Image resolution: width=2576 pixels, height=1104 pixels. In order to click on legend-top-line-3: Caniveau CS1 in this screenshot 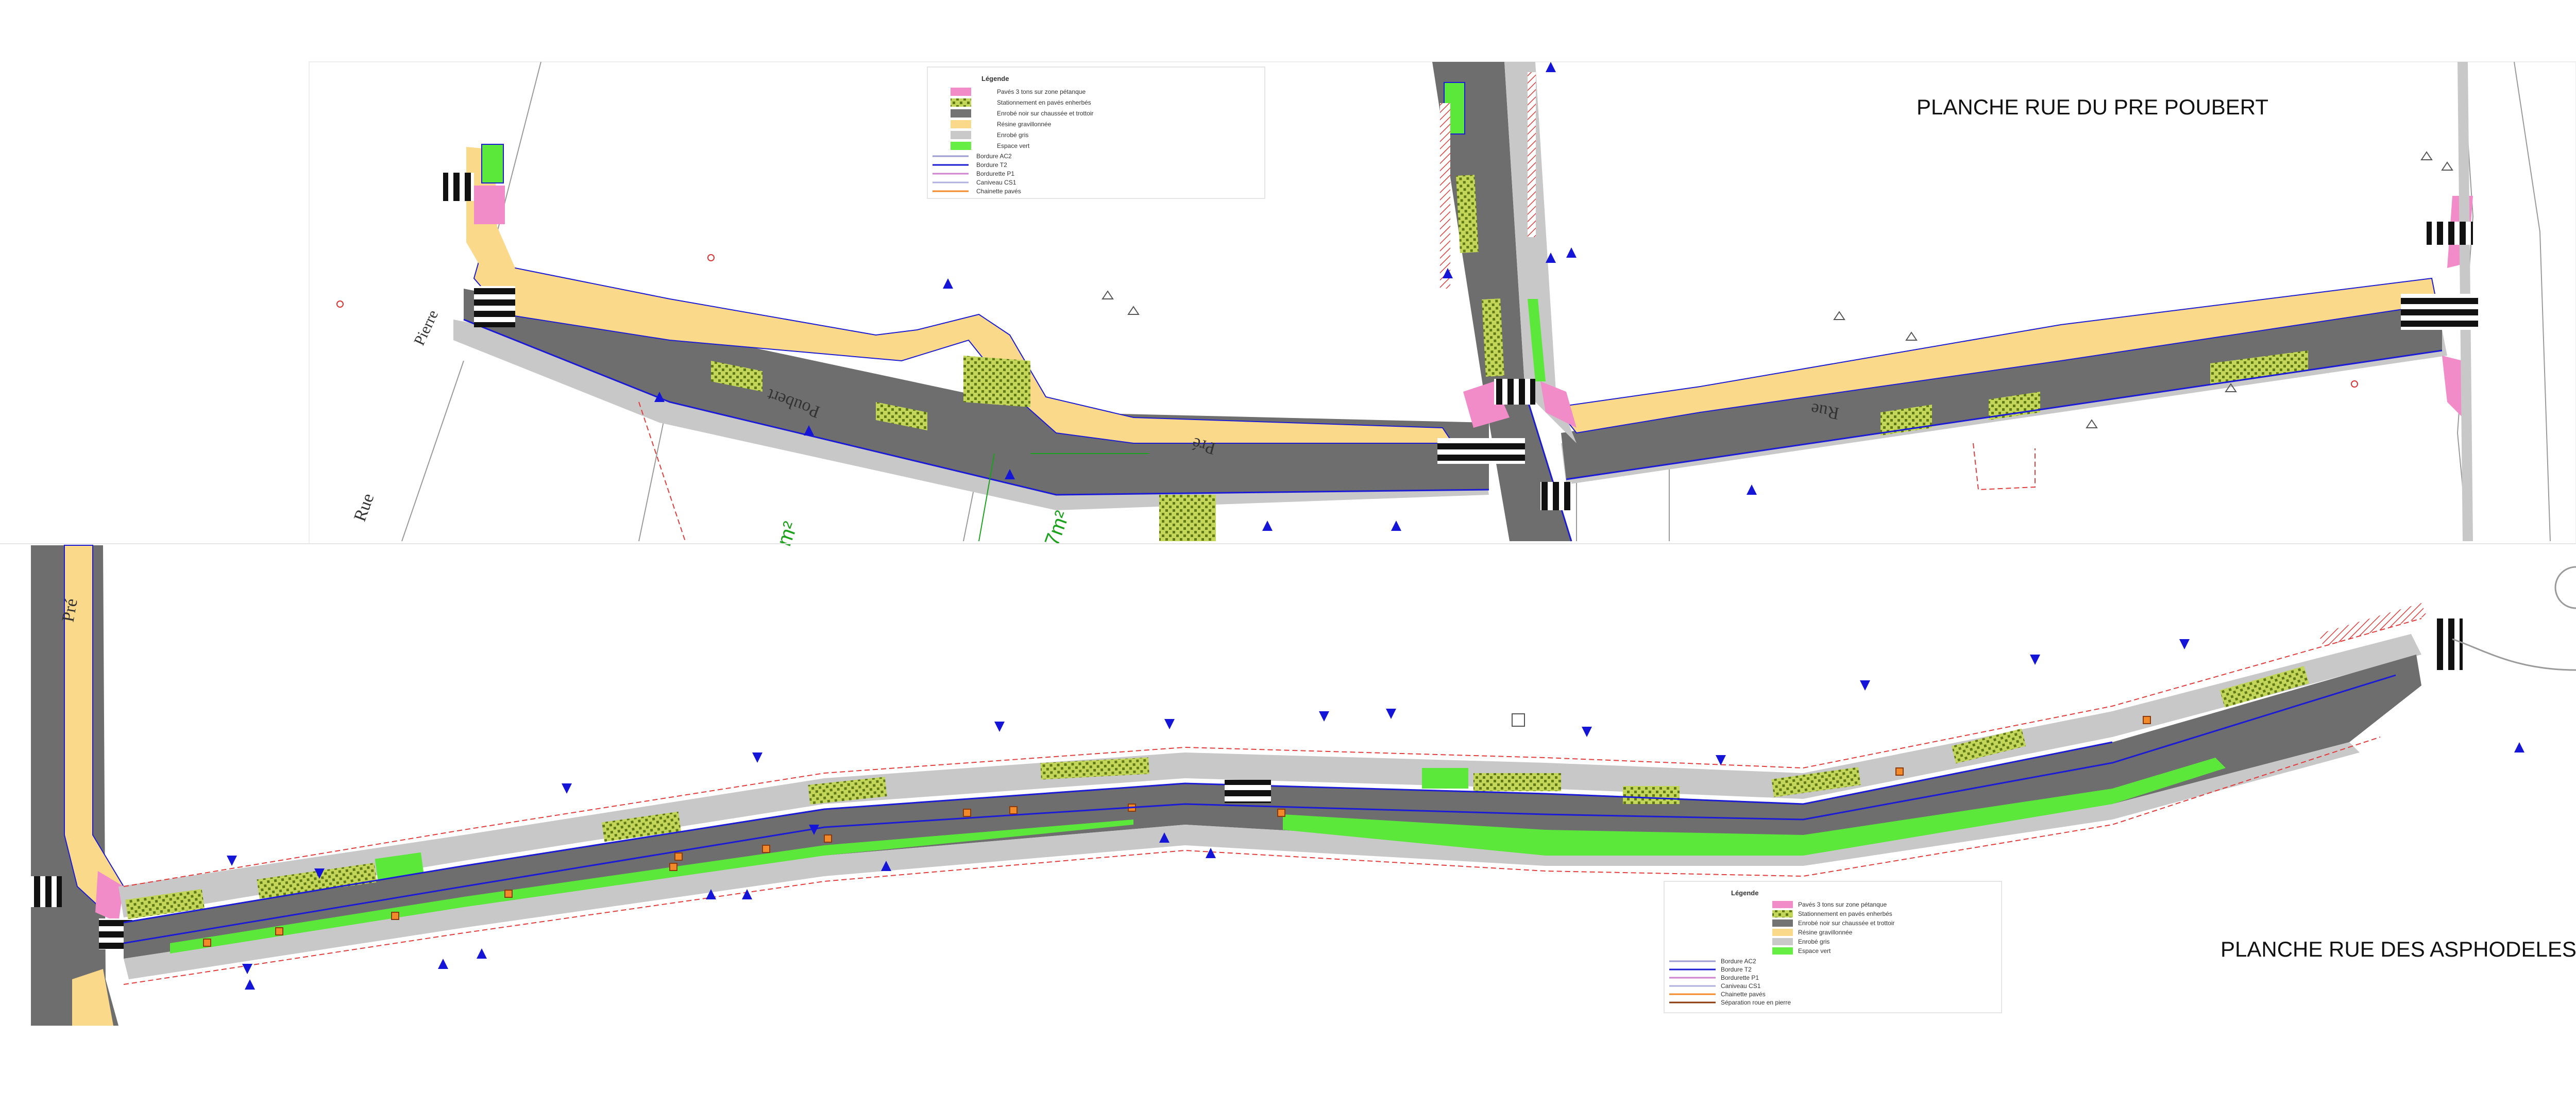, I will do `click(996, 182)`.